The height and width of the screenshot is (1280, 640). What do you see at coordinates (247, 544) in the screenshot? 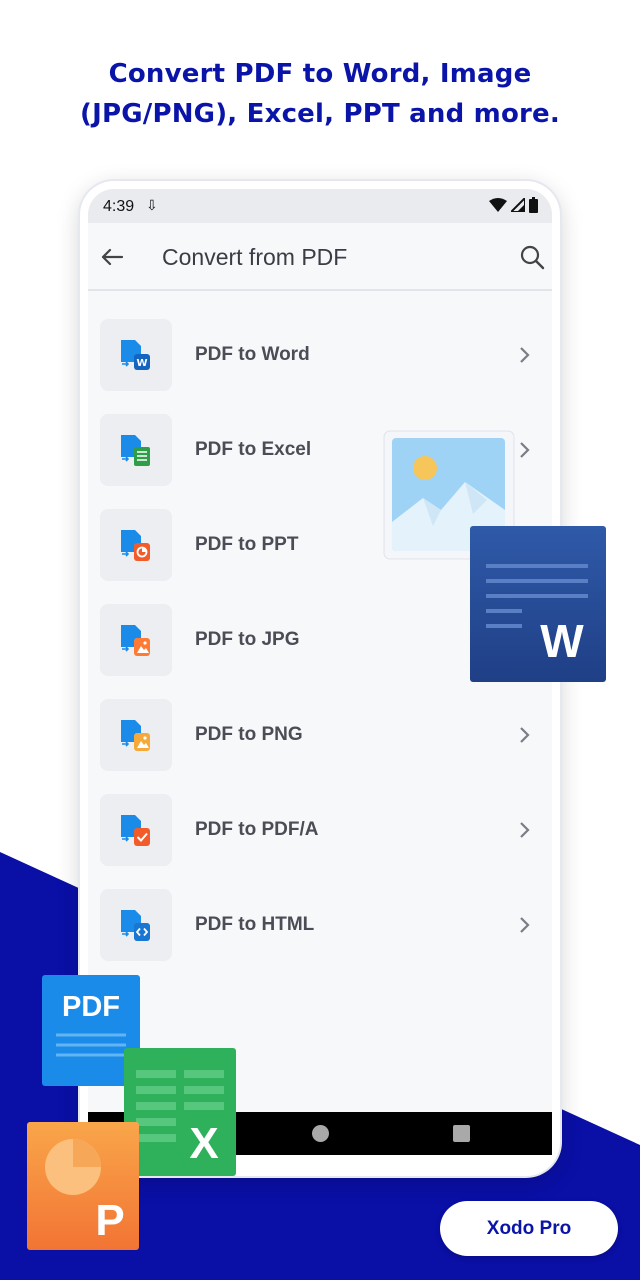
I see `list-item-label: PDF to PPT` at bounding box center [247, 544].